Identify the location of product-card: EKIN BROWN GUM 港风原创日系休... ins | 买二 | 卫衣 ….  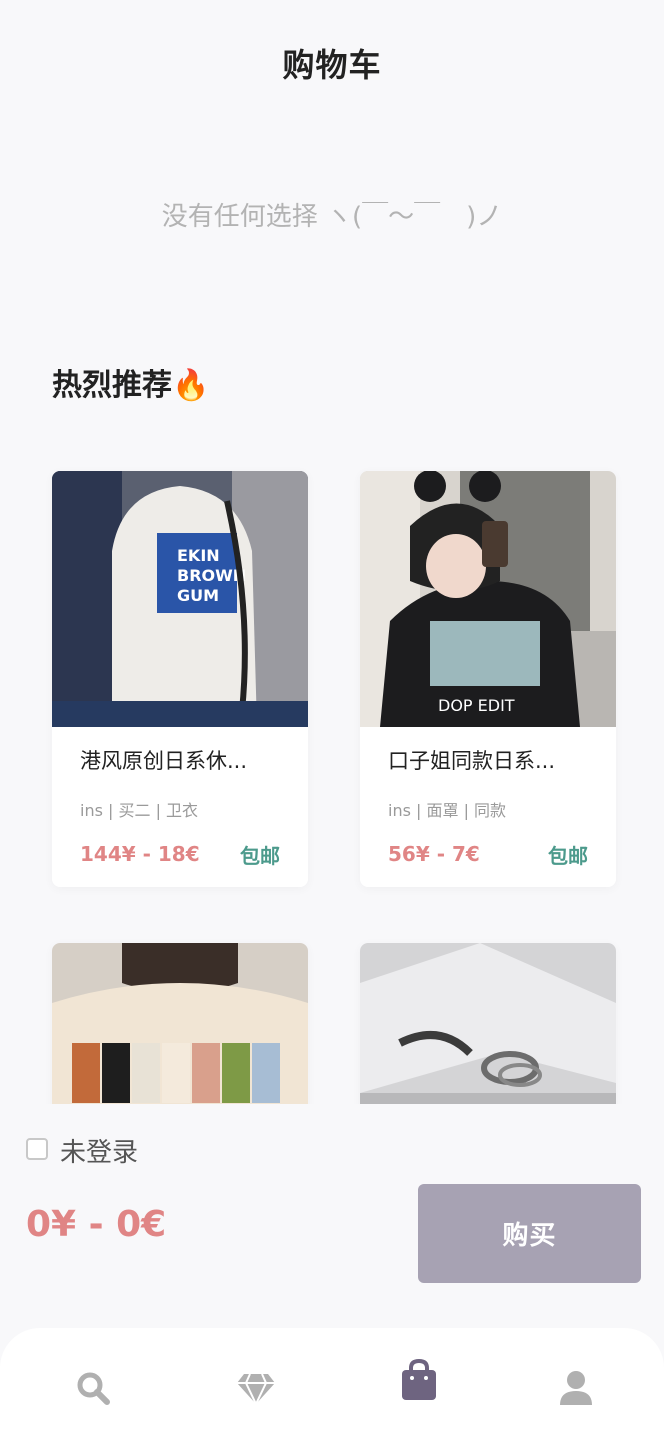
(180, 679).